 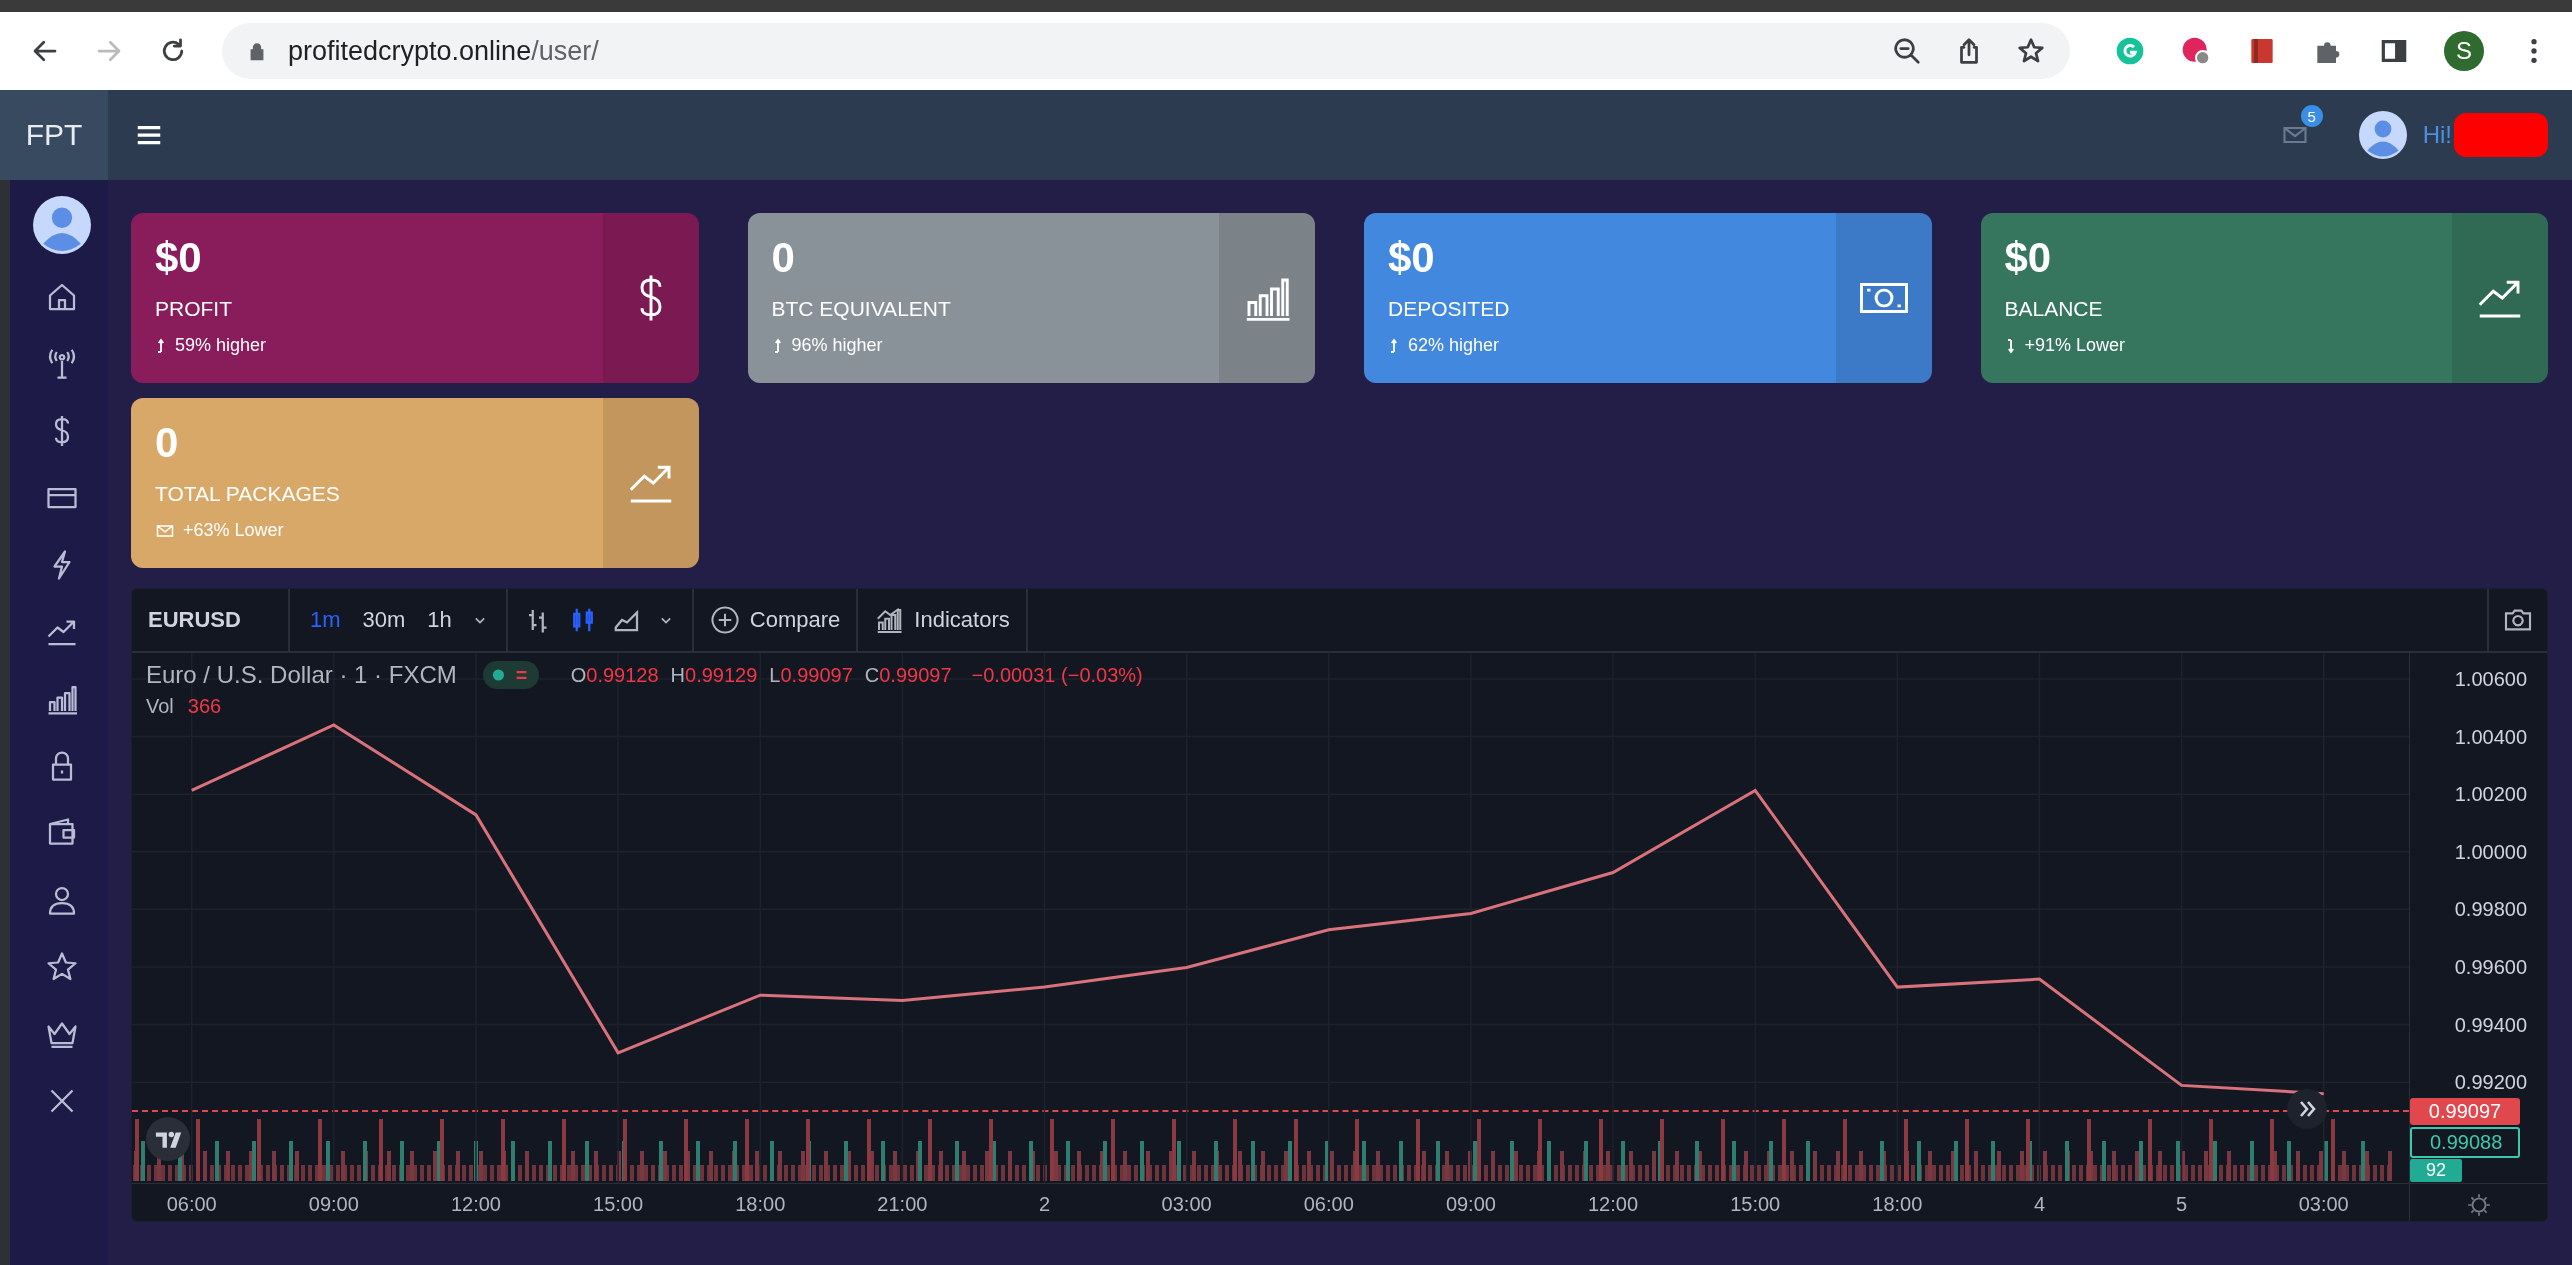 I want to click on symbol-button: EURUSD, so click(x=211, y=620).